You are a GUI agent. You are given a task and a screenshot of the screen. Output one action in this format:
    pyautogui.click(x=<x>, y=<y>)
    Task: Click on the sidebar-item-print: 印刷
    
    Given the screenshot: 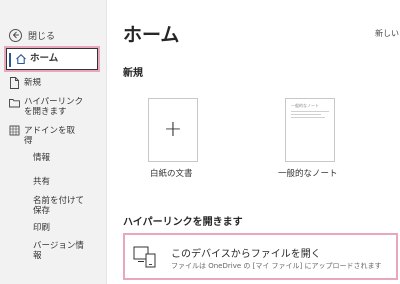 What is the action you would take?
    pyautogui.click(x=41, y=228)
    